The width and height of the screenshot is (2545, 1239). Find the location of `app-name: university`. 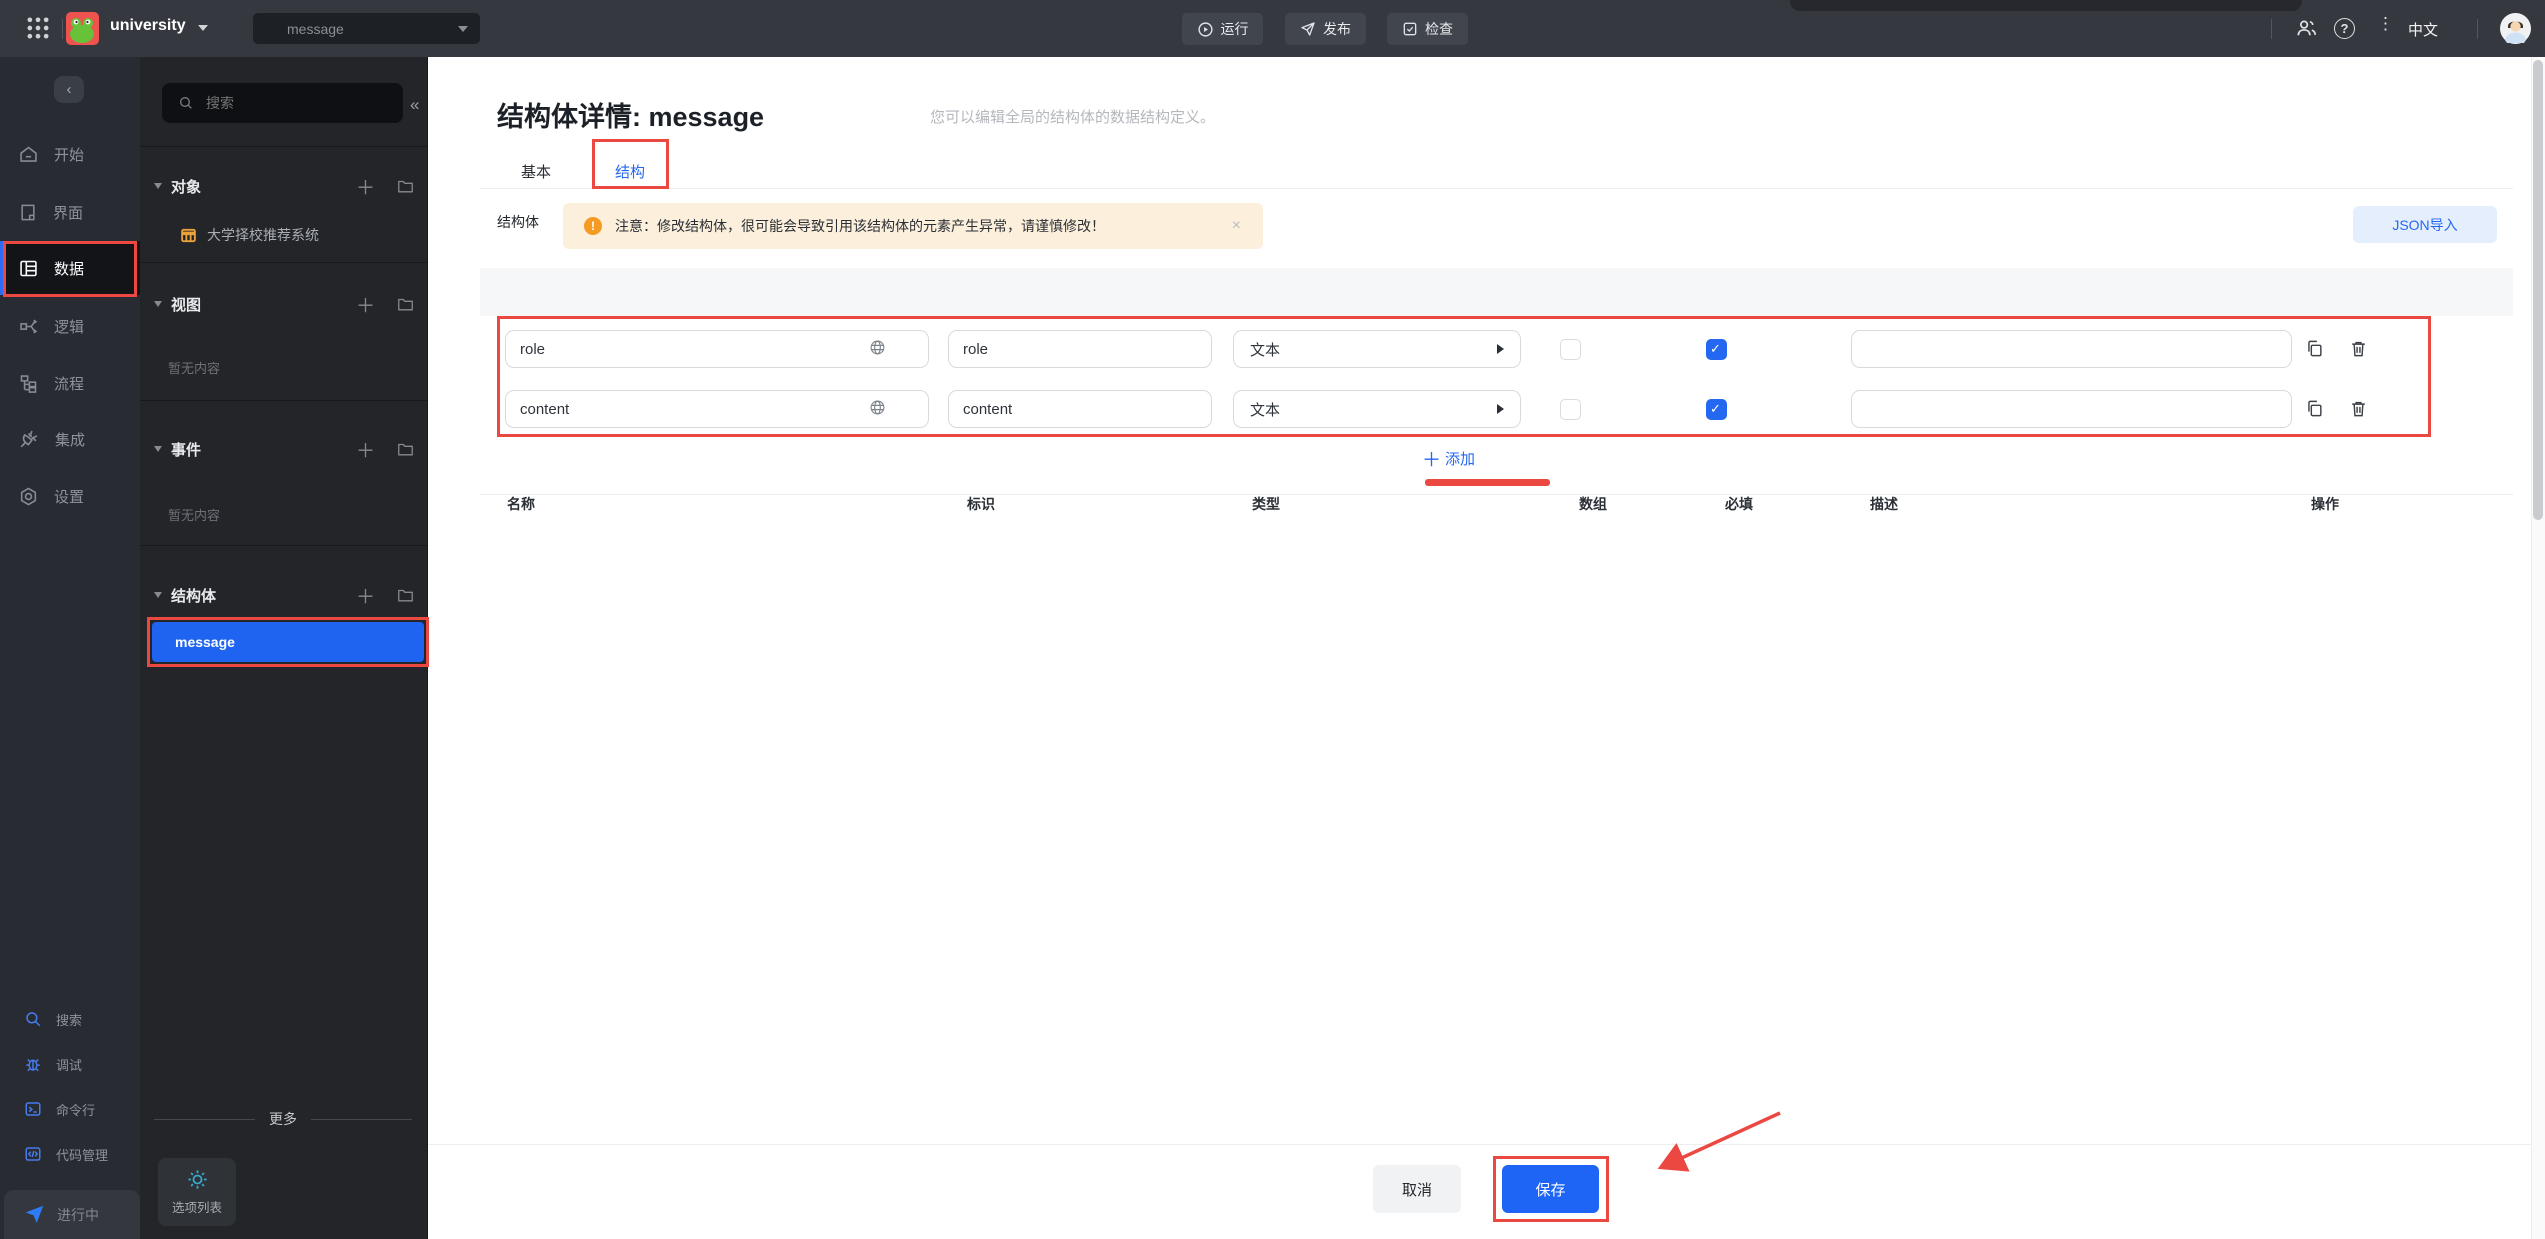

app-name: university is located at coordinates (148, 26).